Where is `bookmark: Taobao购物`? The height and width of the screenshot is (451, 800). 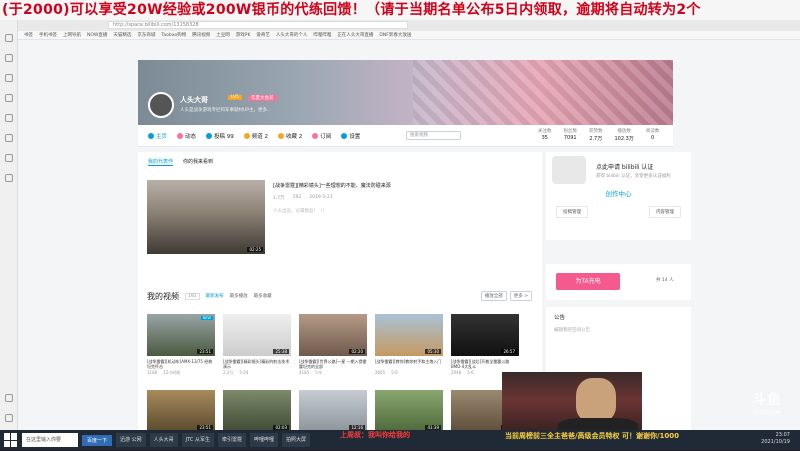 bookmark: Taobao购物 is located at coordinates (173, 35).